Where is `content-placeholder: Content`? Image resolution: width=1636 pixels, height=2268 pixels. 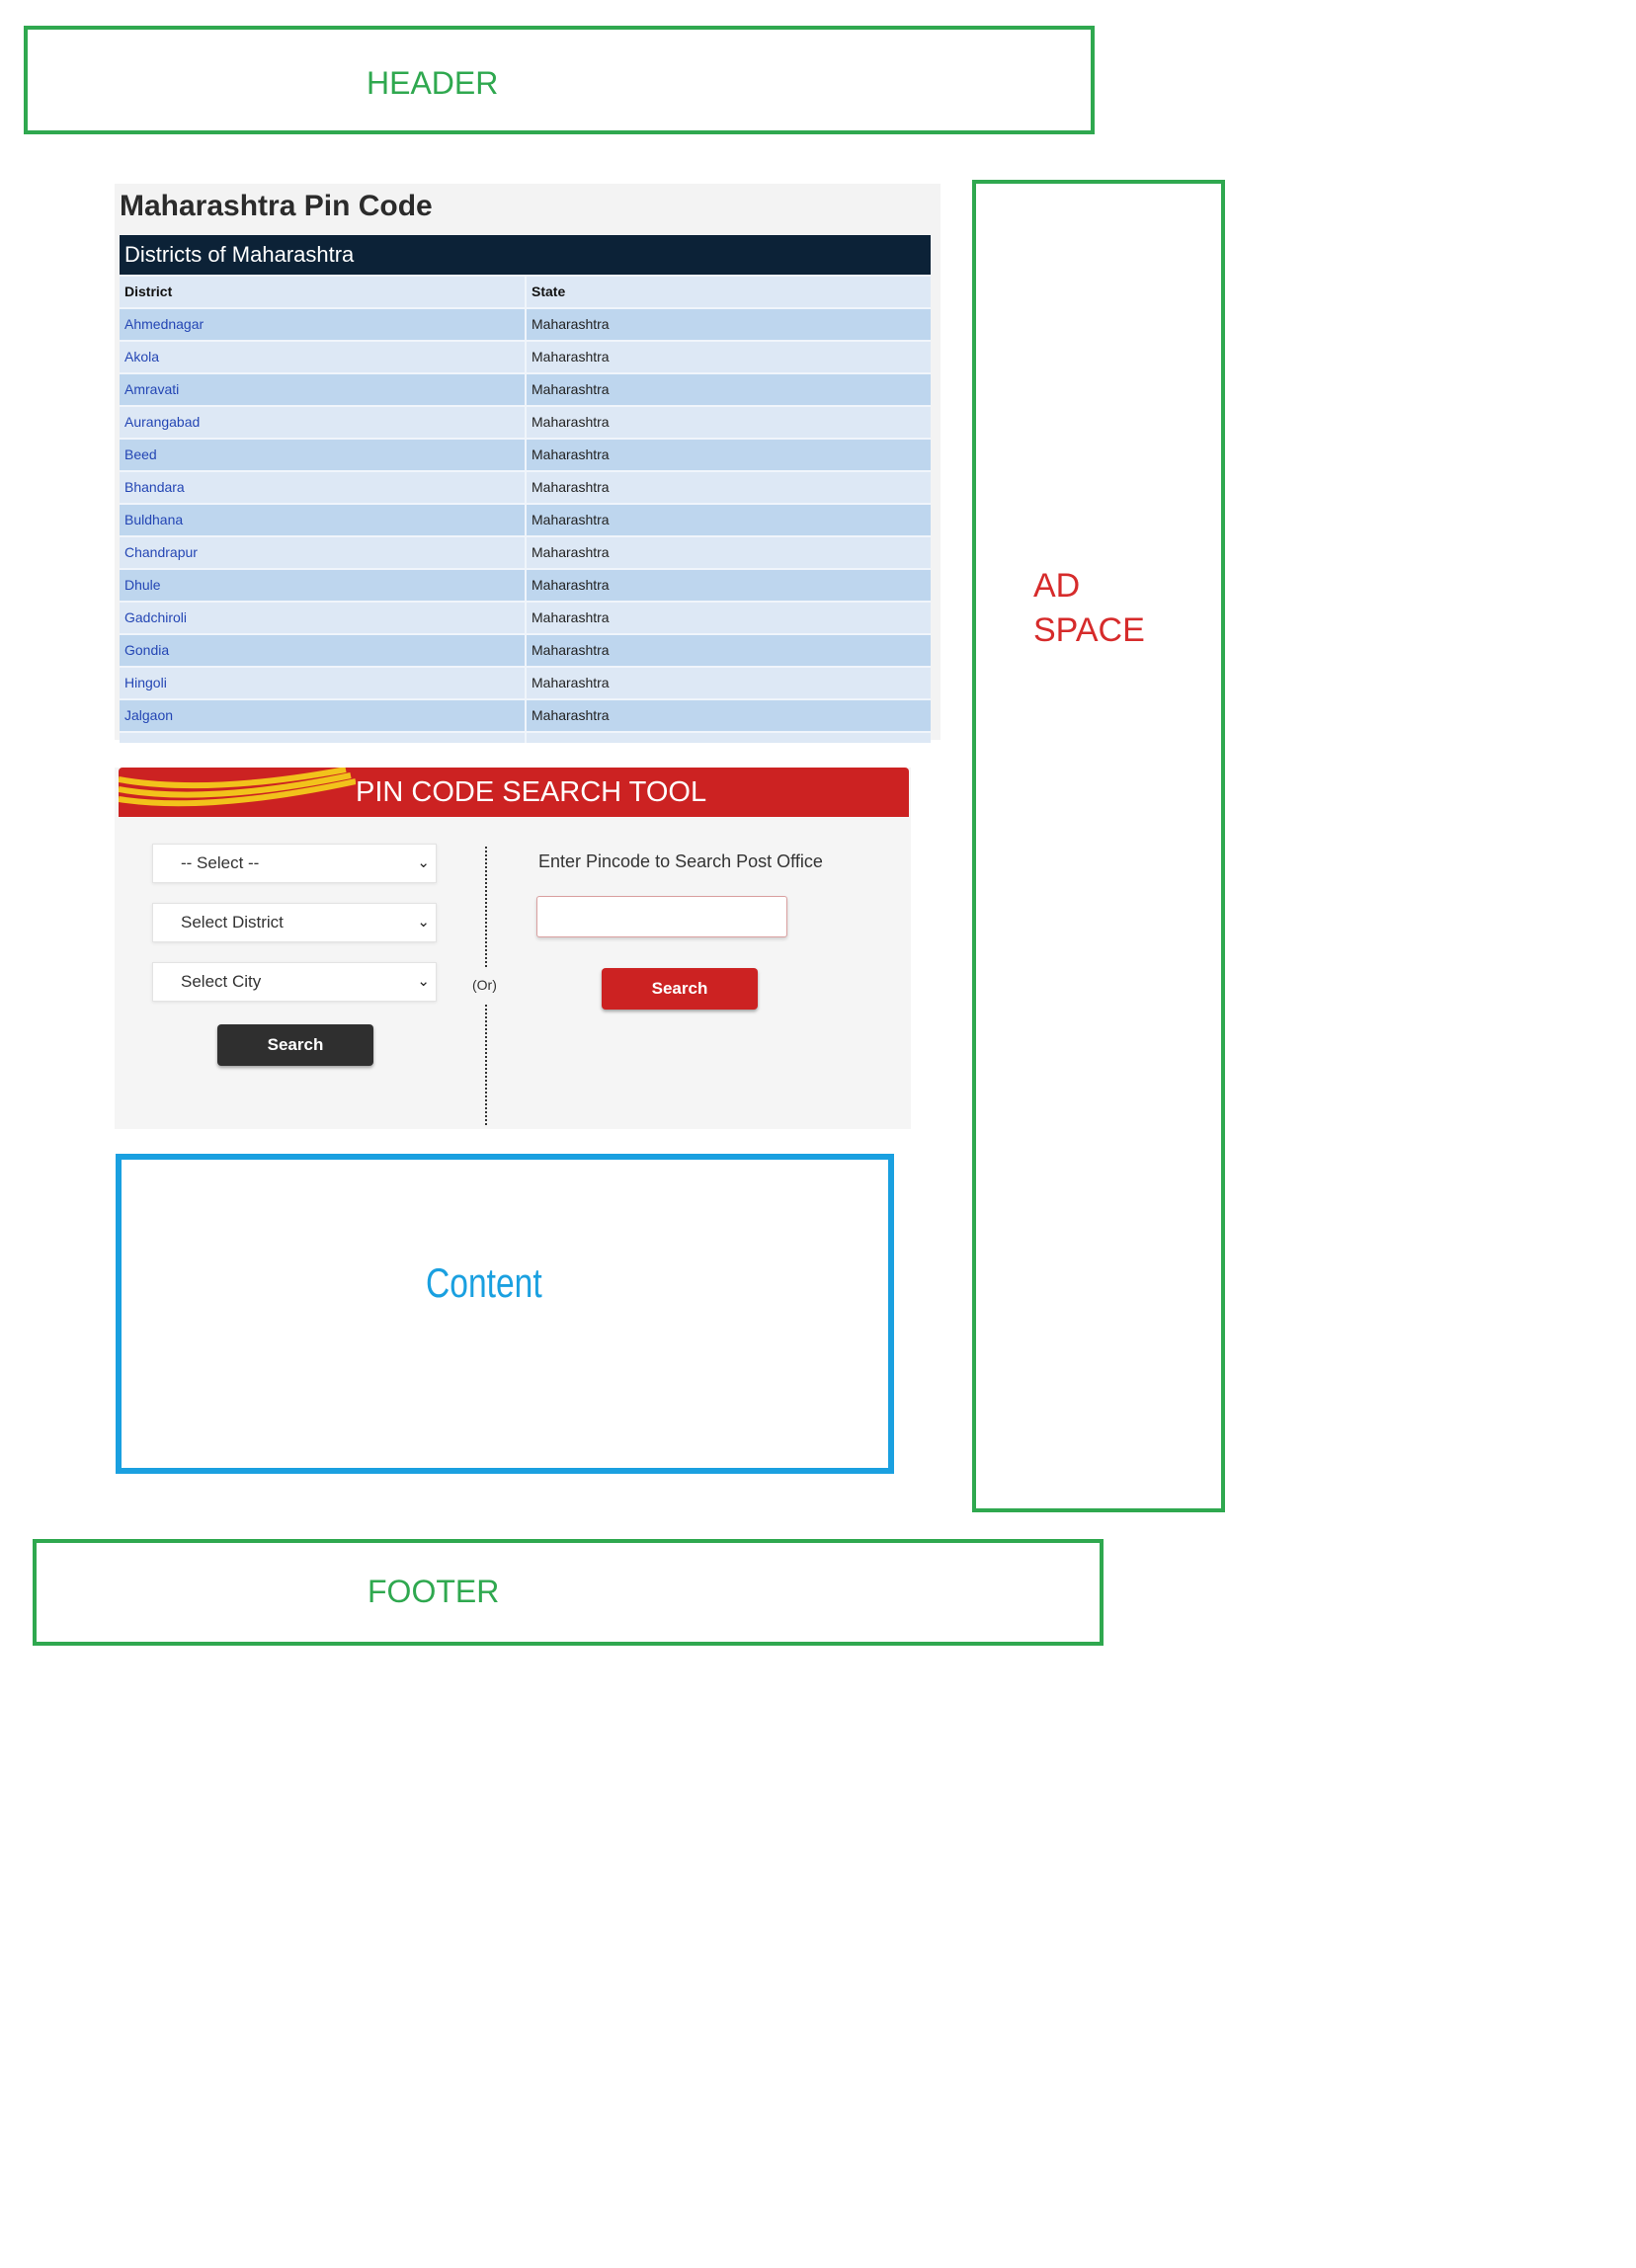 content-placeholder: Content is located at coordinates (505, 1314).